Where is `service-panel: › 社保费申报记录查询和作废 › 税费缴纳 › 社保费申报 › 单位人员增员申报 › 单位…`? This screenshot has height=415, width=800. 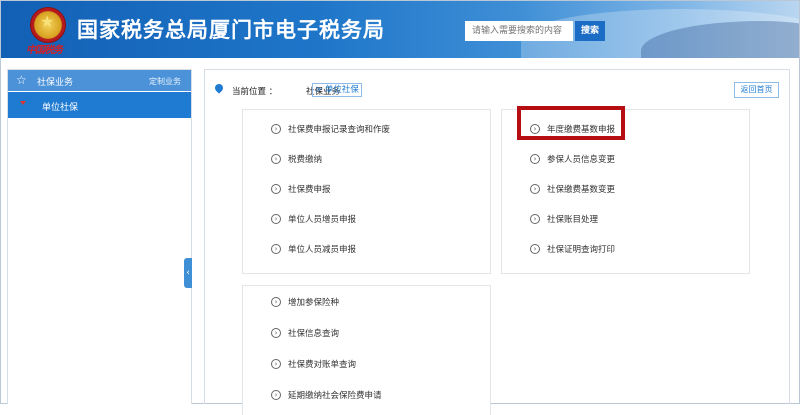
service-panel: › 社保费申报记录查询和作废 › 税费缴纳 › 社保费申报 › 单位人员增员申报 › 单位… is located at coordinates (366, 191).